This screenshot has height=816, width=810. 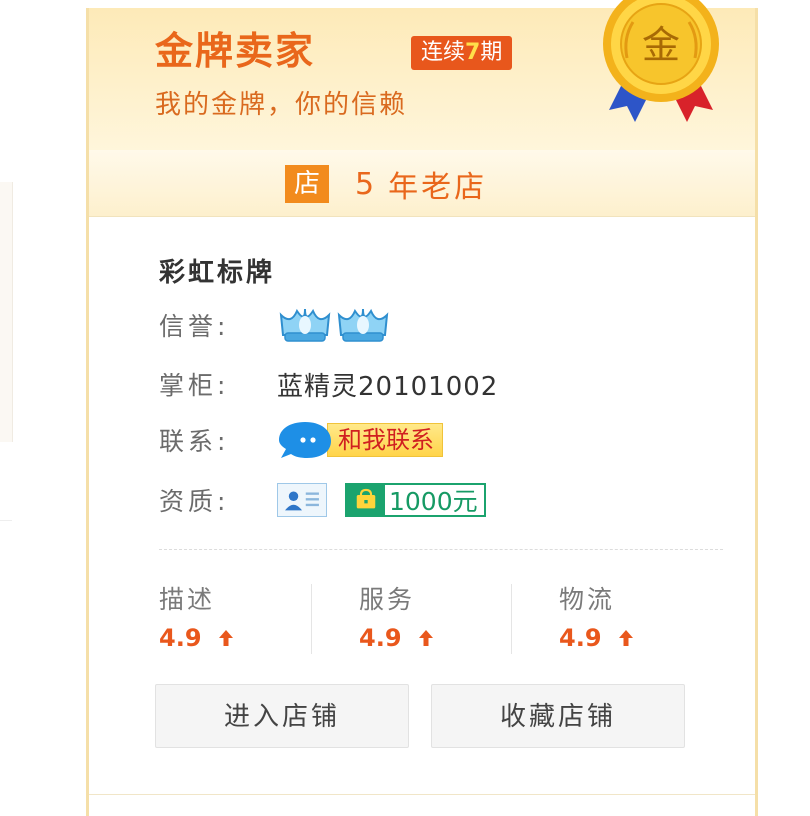 I want to click on shop-ratings: 描述 4.9 服务 4.9 物流 4.9, so click(x=459, y=620).